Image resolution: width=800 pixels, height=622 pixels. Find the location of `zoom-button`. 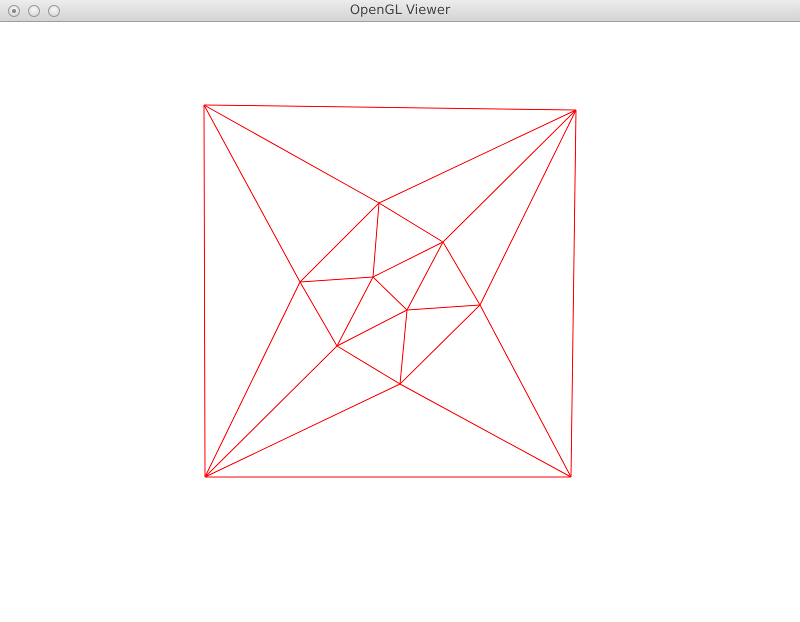

zoom-button is located at coordinates (54, 10).